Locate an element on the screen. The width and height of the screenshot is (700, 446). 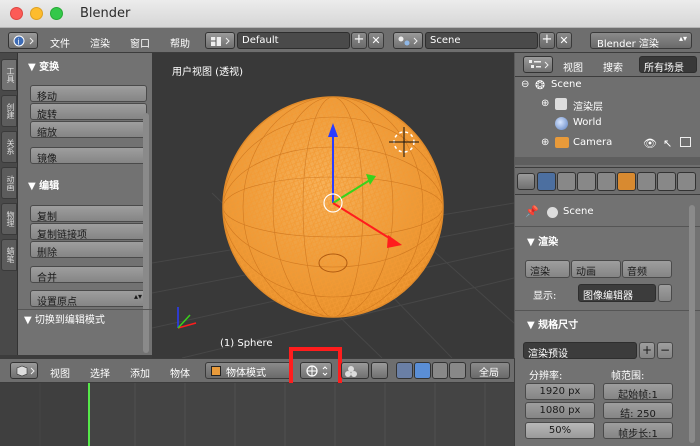
tab-animation: 动画 is located at coordinates (9, 183).